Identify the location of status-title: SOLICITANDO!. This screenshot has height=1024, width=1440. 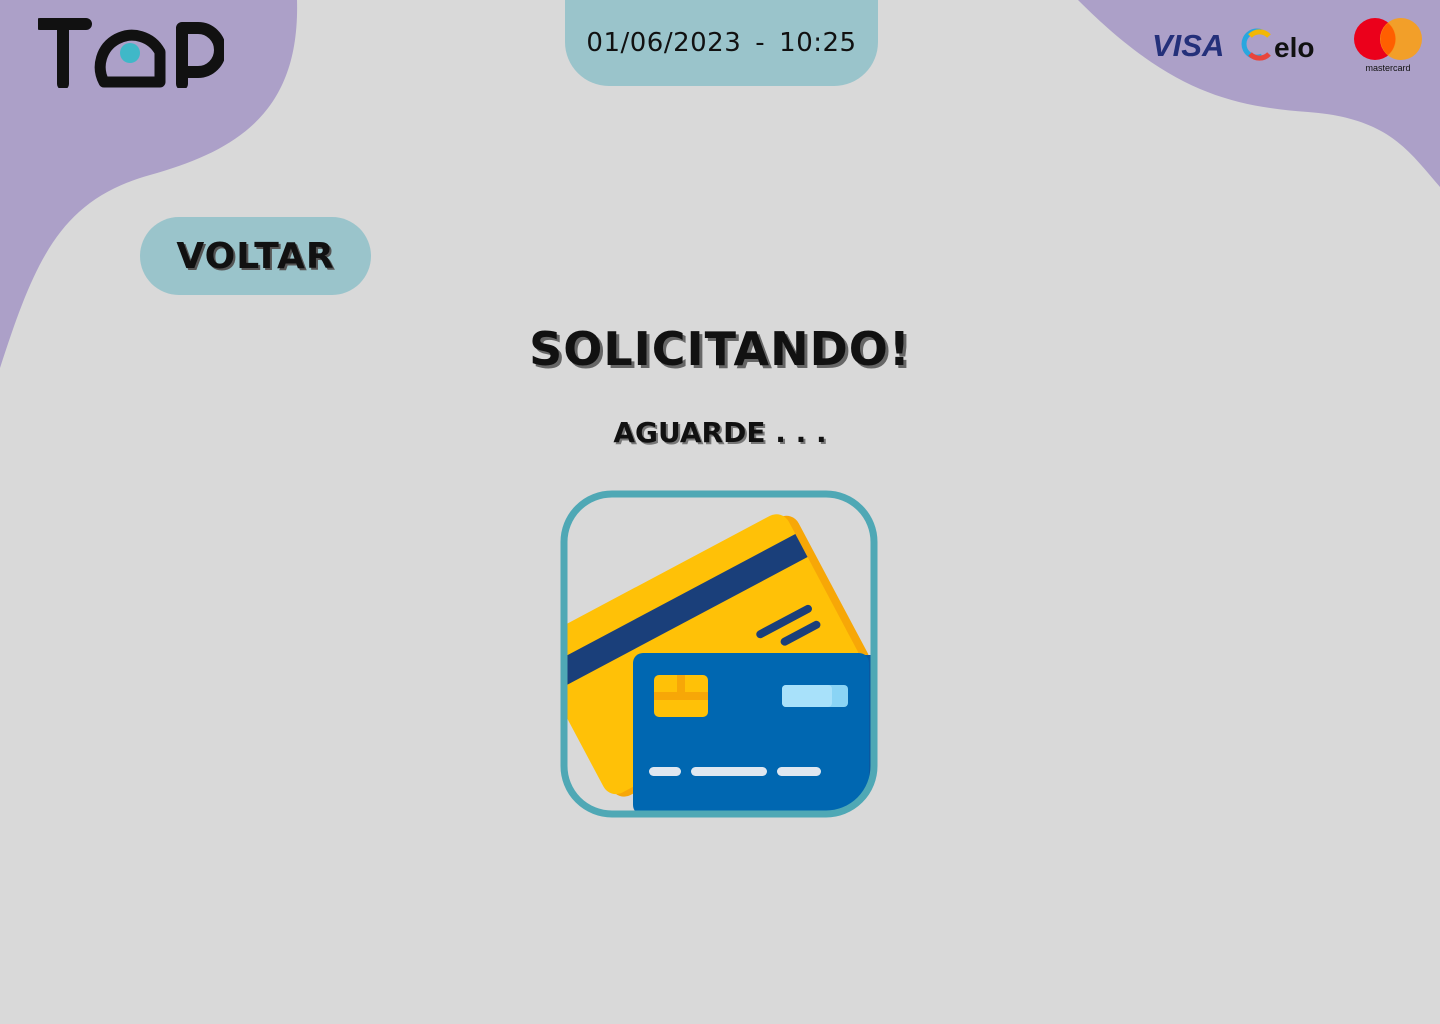
(720, 349).